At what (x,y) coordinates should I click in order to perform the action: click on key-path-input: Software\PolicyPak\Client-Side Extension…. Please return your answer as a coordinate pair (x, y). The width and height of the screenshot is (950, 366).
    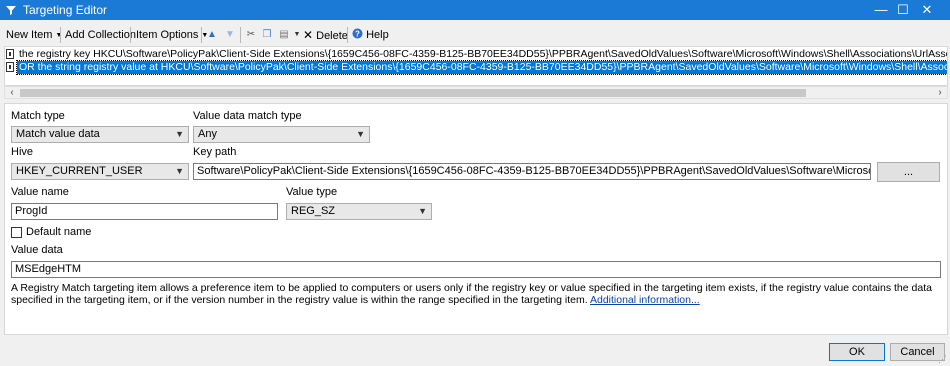
    Looking at the image, I should click on (532, 171).